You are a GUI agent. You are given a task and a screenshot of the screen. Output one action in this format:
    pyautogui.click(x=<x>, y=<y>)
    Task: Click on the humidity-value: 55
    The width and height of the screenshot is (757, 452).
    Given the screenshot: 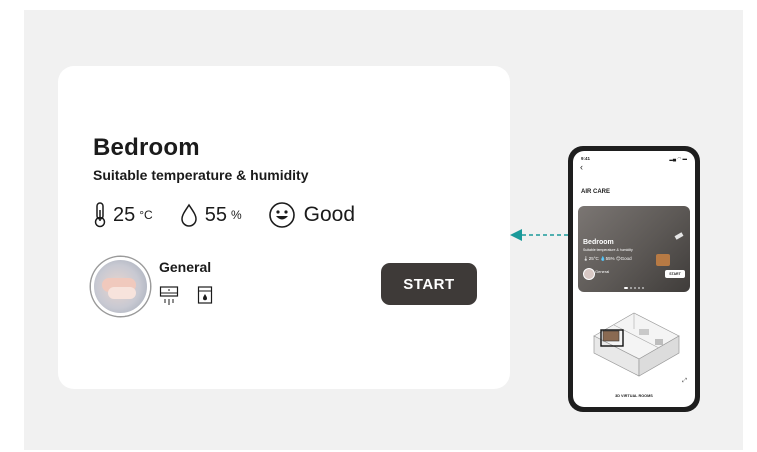 What is the action you would take?
    pyautogui.click(x=215, y=214)
    